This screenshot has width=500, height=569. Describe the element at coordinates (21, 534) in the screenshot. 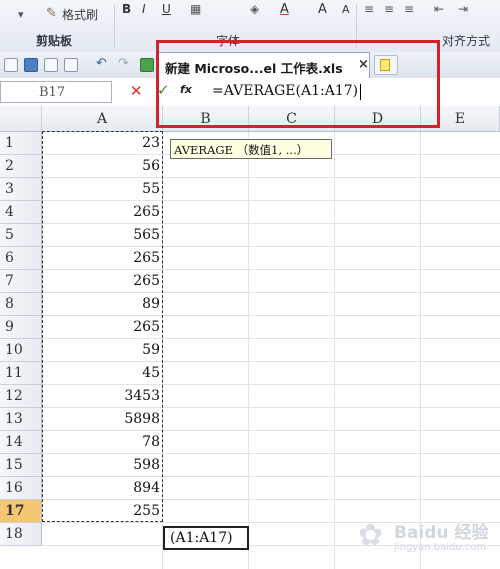

I see `row-header: 18` at that location.